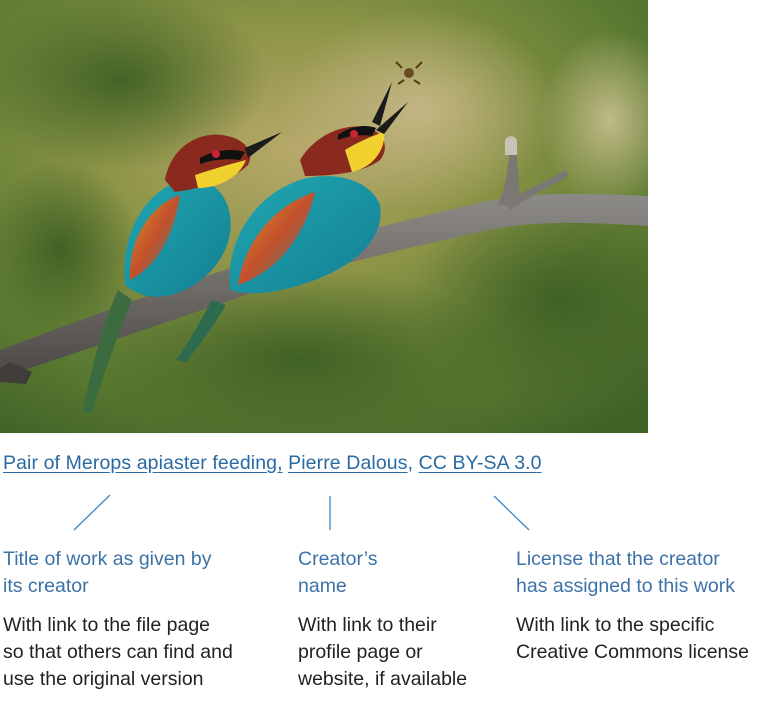 Image resolution: width=780 pixels, height=703 pixels. I want to click on heading-line: Title of work as given by, so click(107, 559).